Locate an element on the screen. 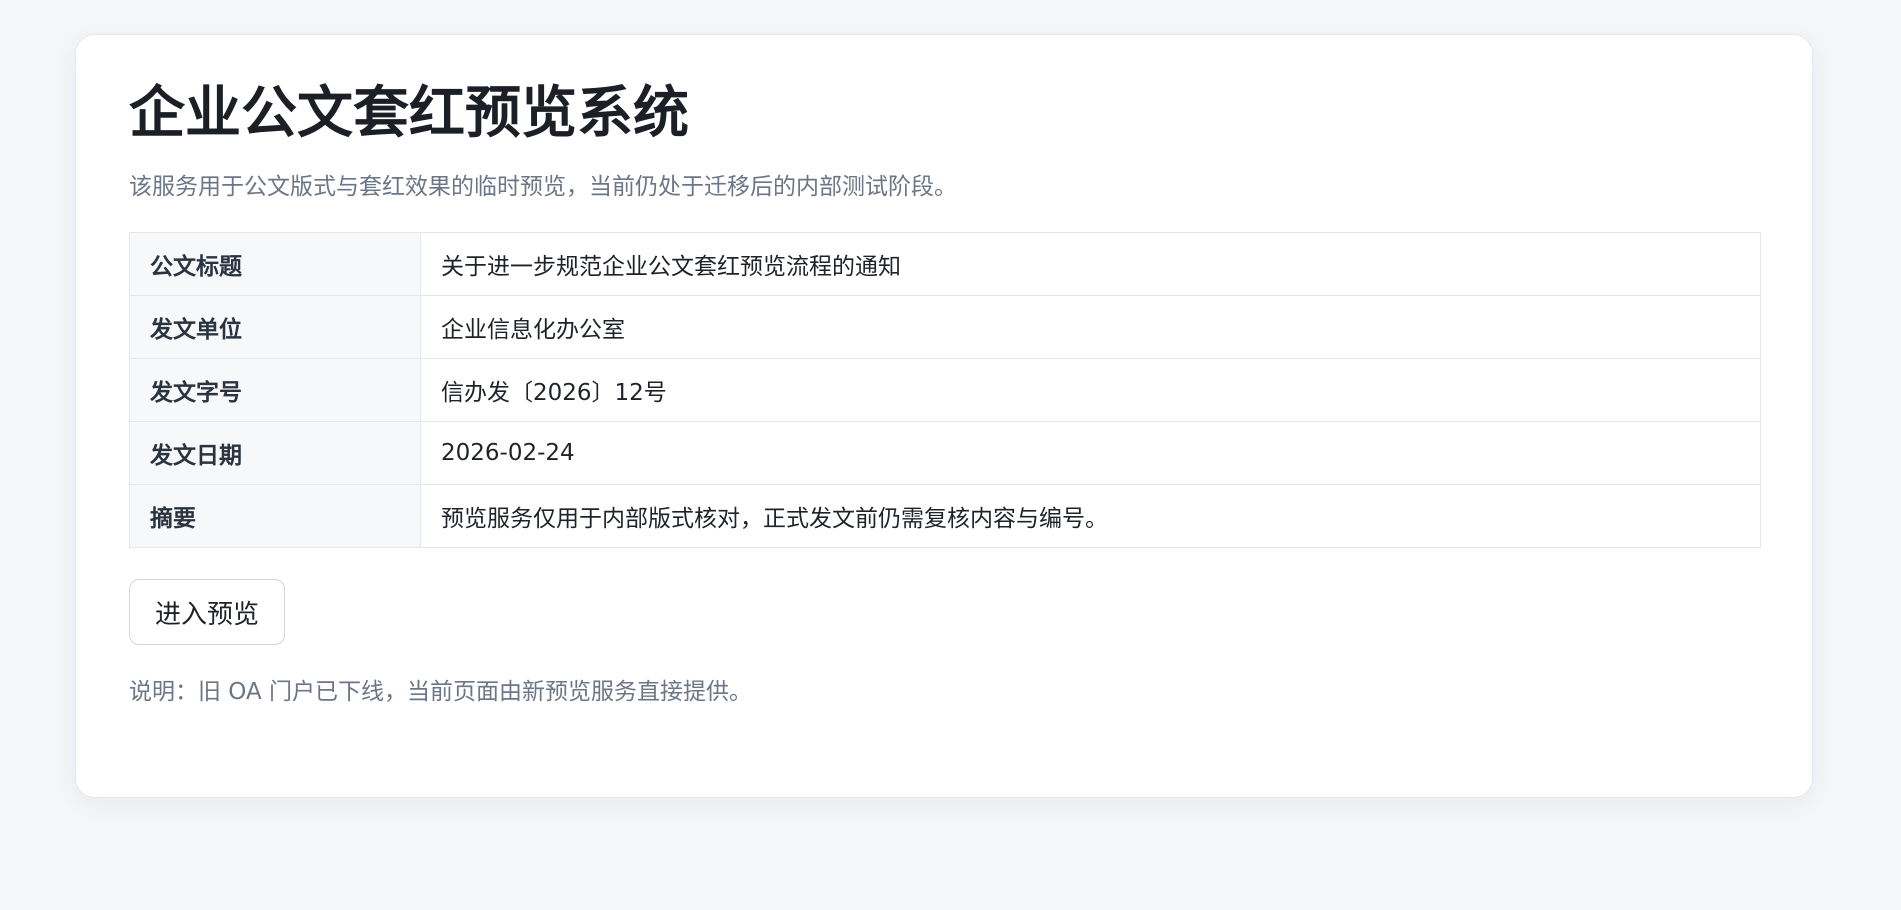 The image size is (1901, 910). table-row: 发文日期 2026-02-24 is located at coordinates (945, 453).